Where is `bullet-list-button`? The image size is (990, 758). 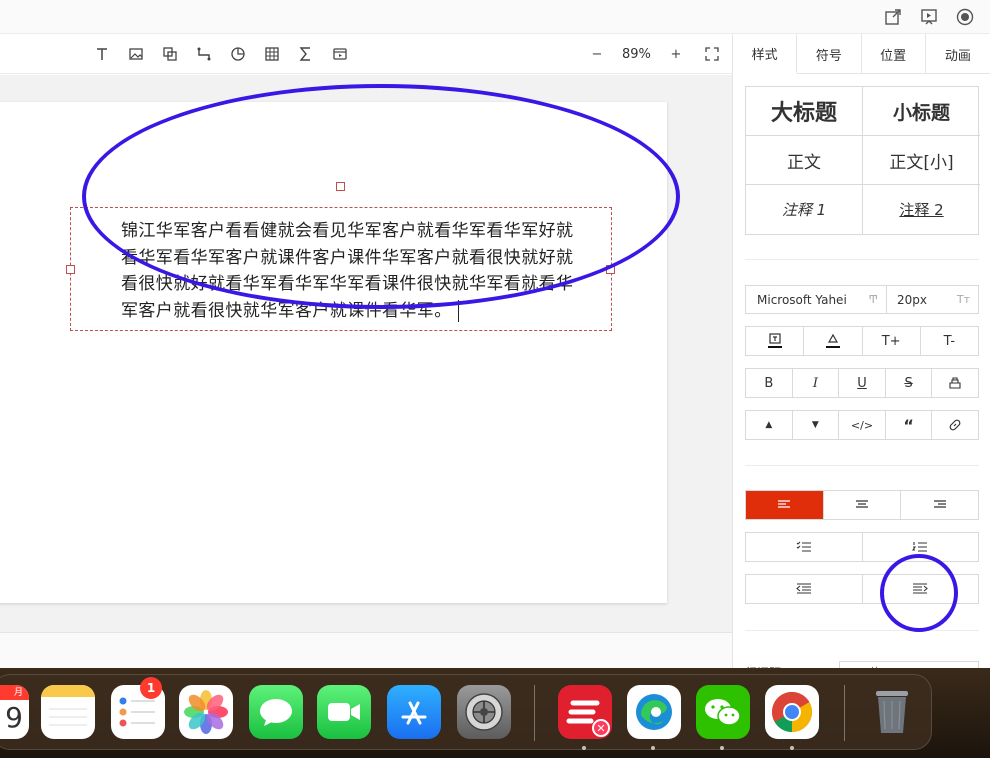
bullet-list-button is located at coordinates (804, 547).